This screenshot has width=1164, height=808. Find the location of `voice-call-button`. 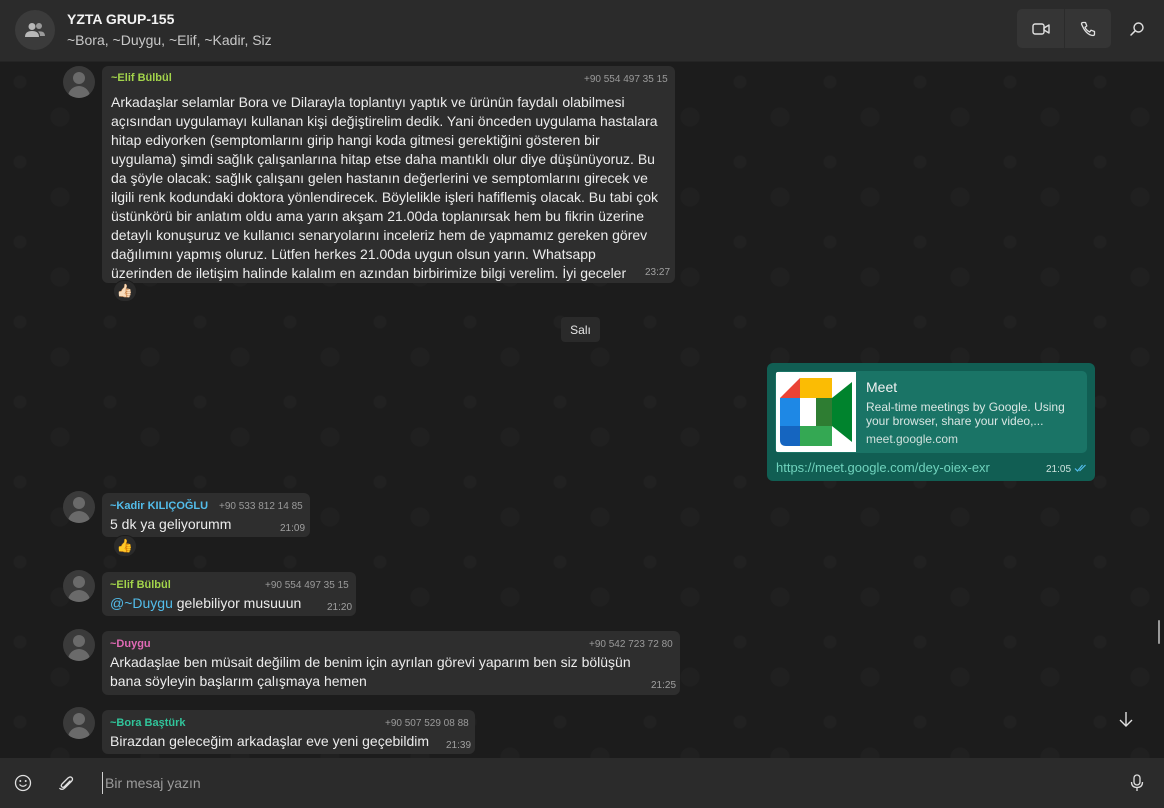

voice-call-button is located at coordinates (1087, 28).